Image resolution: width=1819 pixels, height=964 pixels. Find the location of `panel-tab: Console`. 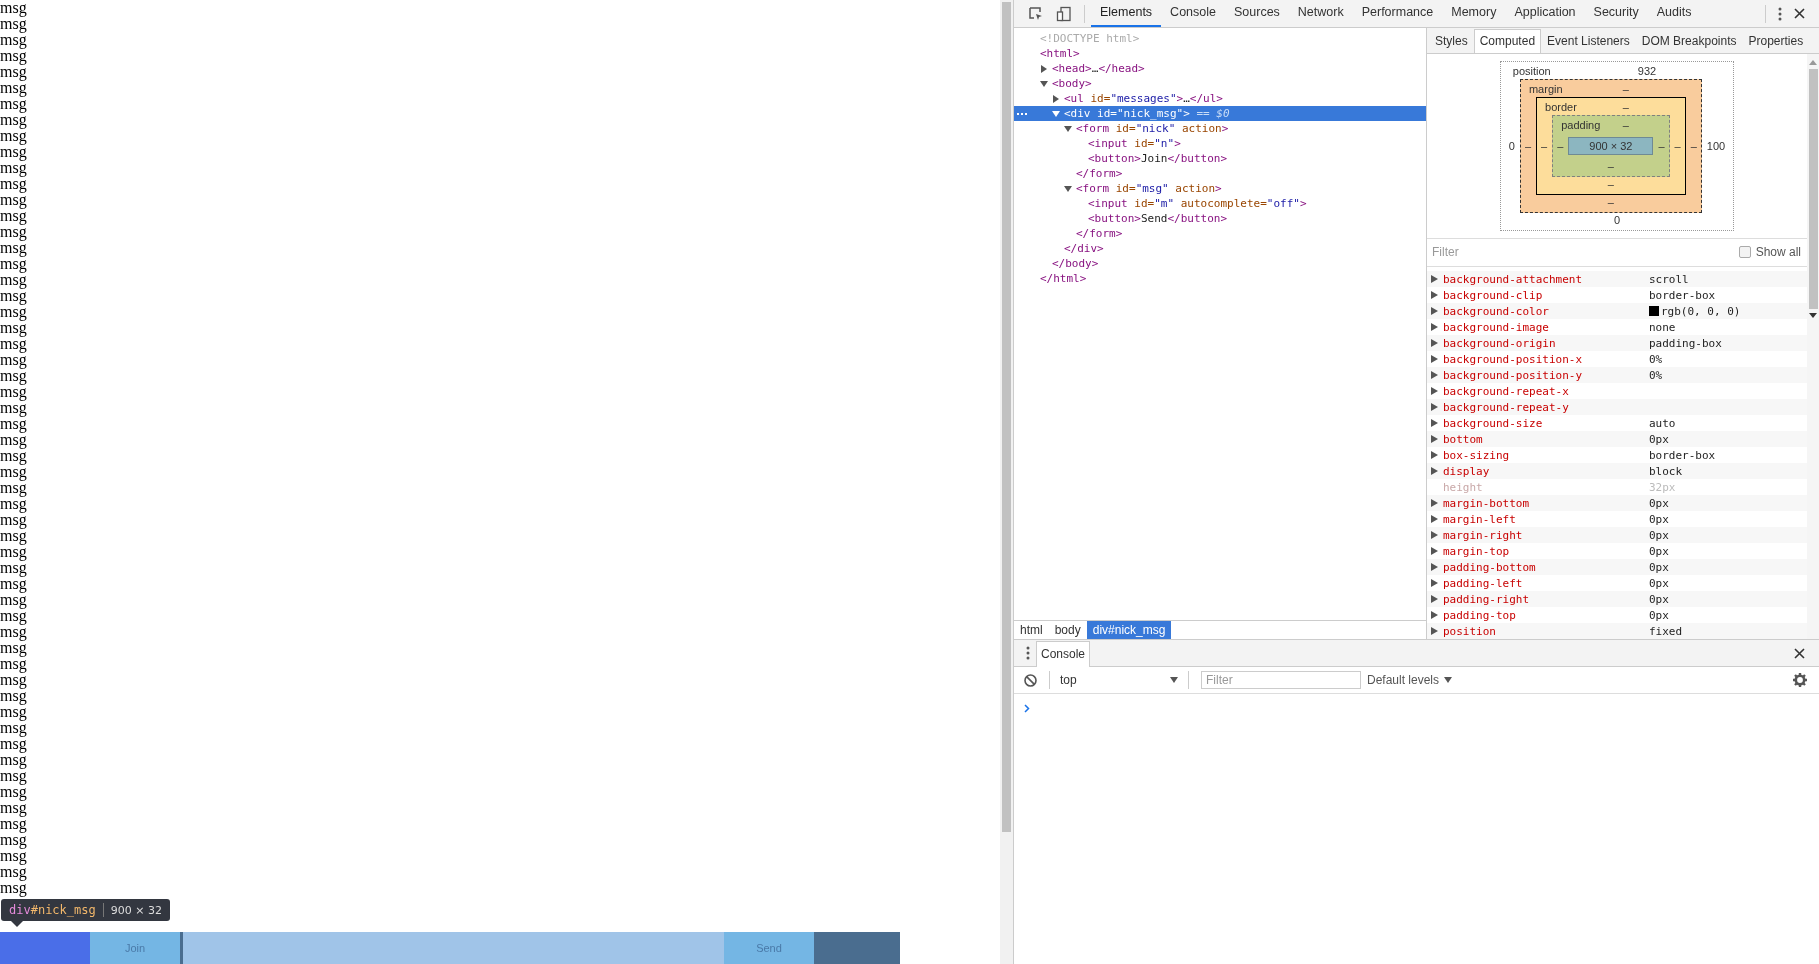

panel-tab: Console is located at coordinates (1193, 13).